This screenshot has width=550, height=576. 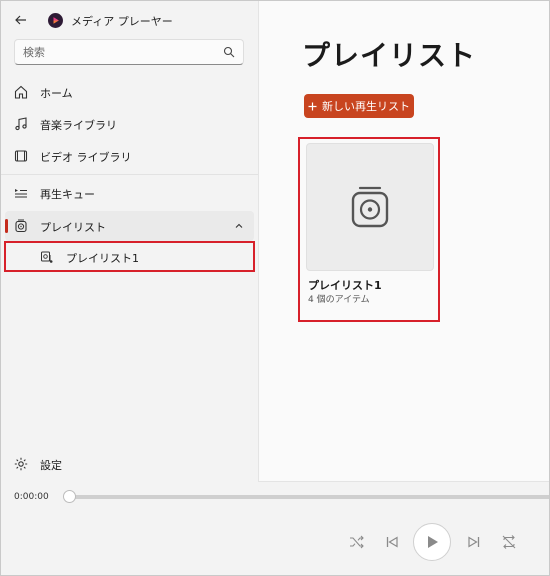 I want to click on previous-icon, so click(x=392, y=542).